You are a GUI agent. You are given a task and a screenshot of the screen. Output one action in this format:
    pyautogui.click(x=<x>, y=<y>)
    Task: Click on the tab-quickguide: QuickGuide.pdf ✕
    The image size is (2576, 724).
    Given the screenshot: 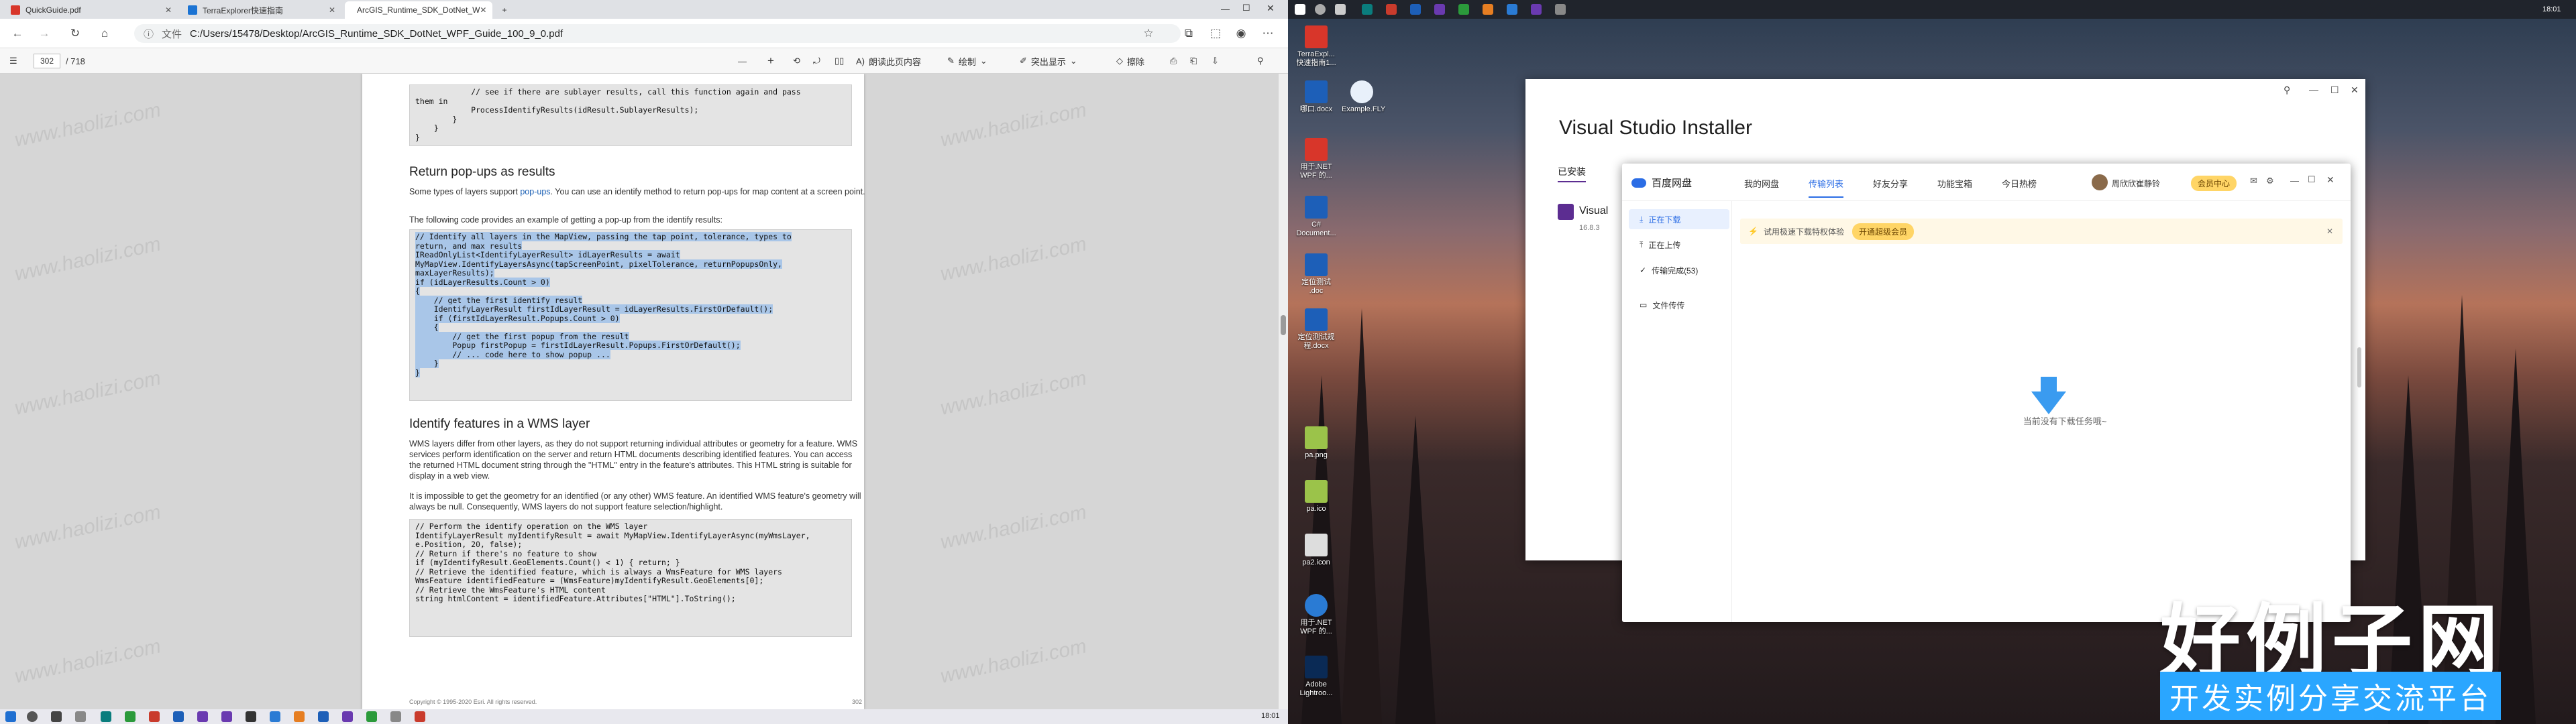 What is the action you would take?
    pyautogui.click(x=91, y=10)
    